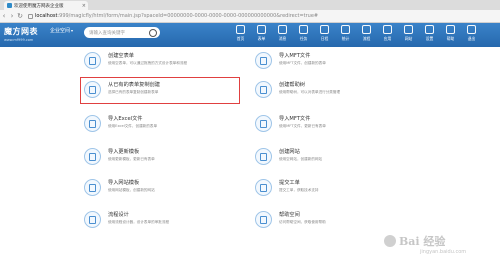 Image resolution: width=500 pixels, height=265 pixels. I want to click on reload-icon: ↻, so click(20, 16).